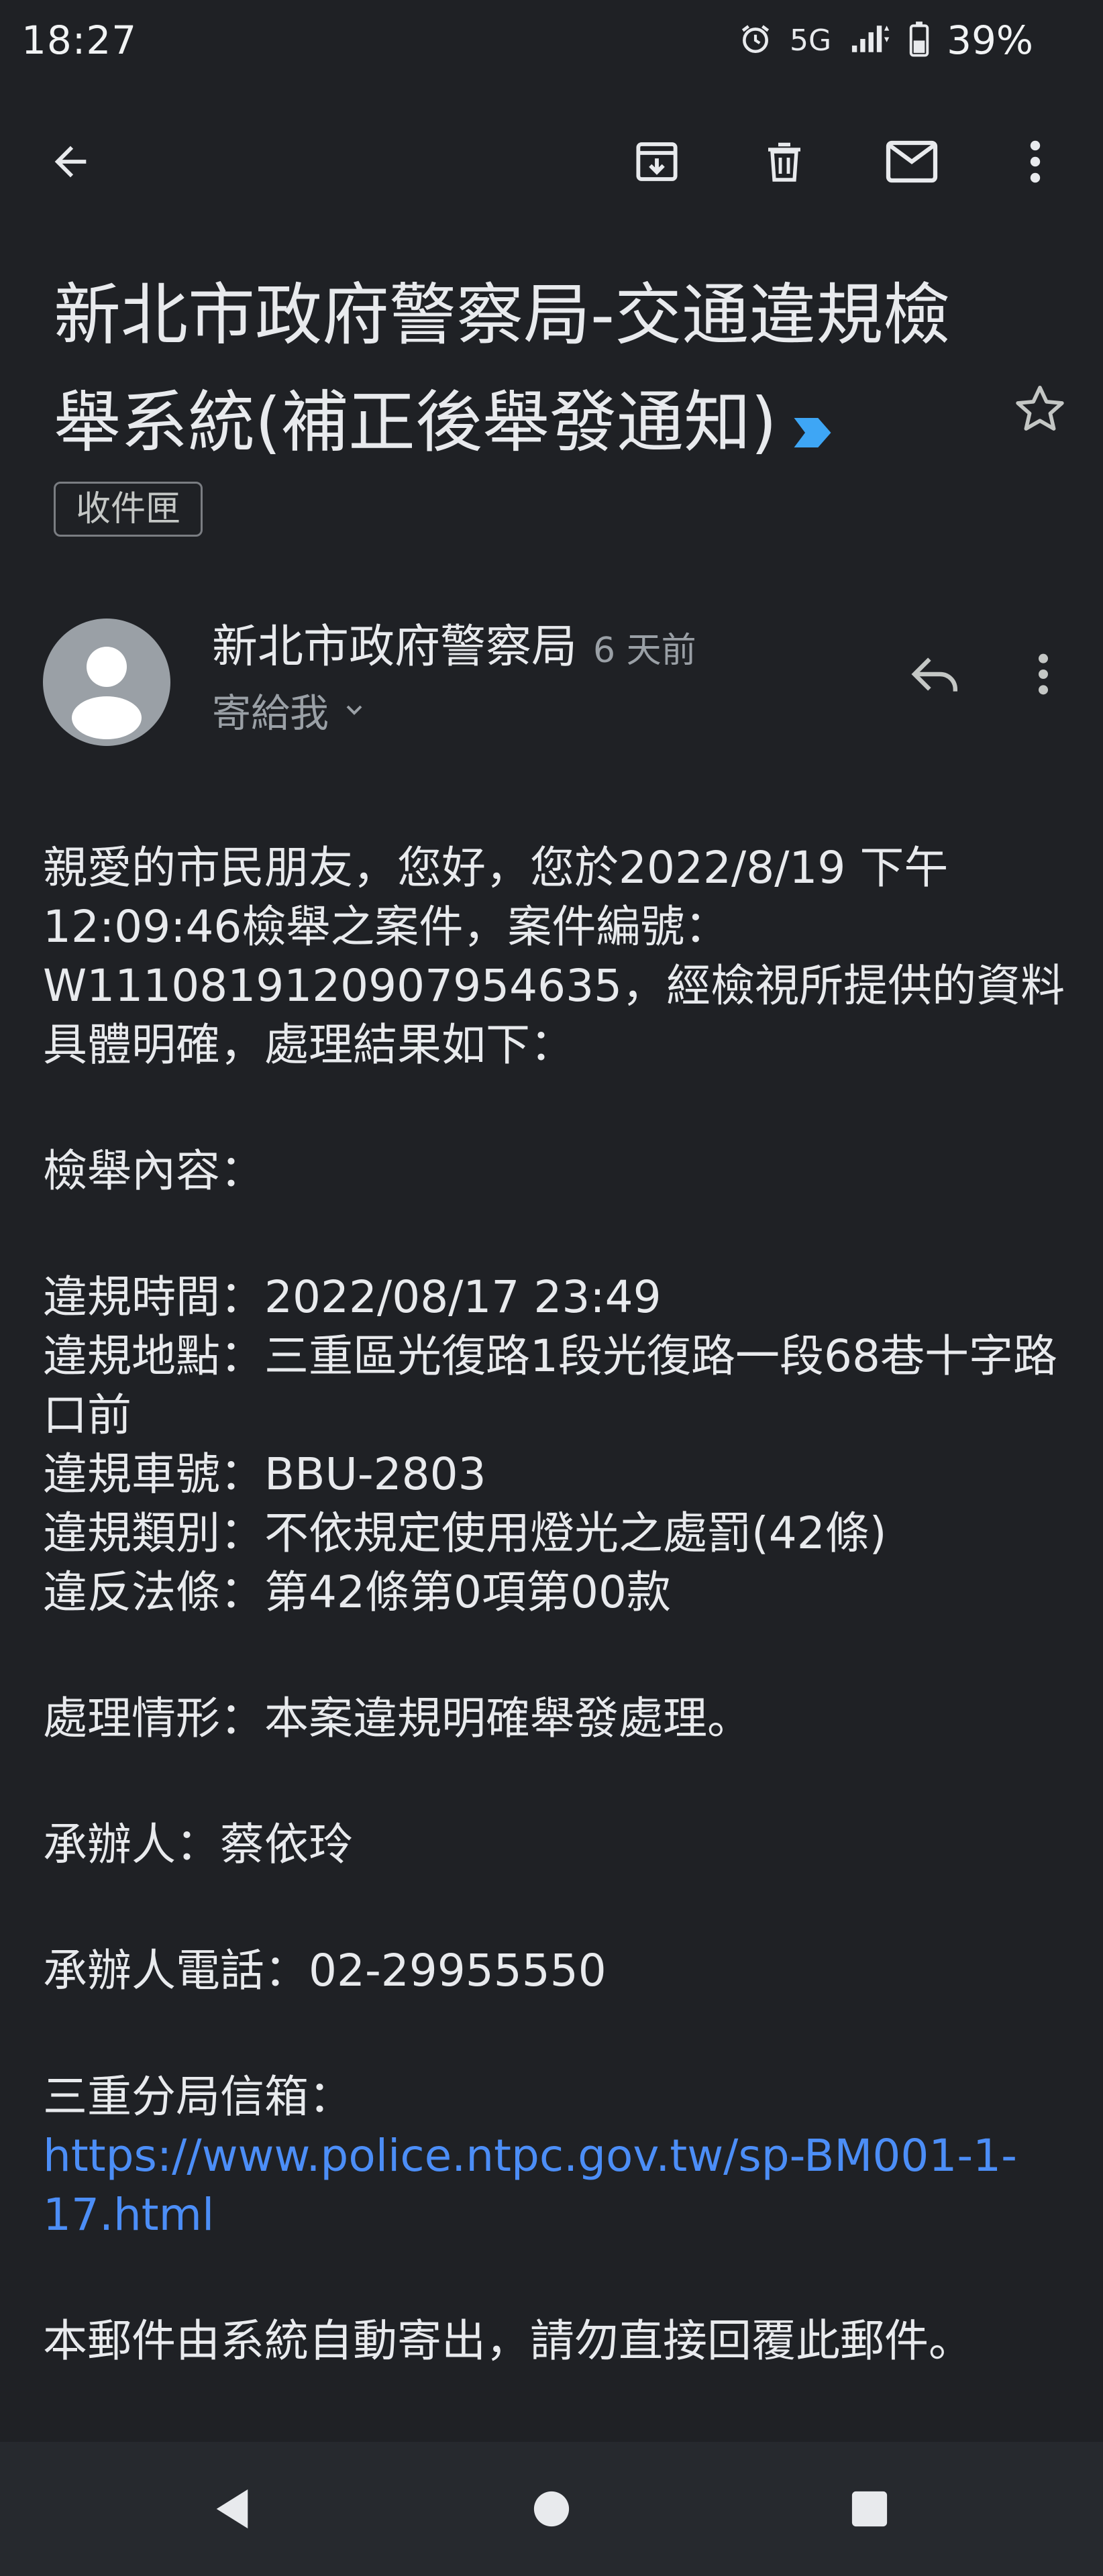  What do you see at coordinates (465, 1533) in the screenshot?
I see `violation-category: 違規類別：不依規定使用燈光之處罰(42條)` at bounding box center [465, 1533].